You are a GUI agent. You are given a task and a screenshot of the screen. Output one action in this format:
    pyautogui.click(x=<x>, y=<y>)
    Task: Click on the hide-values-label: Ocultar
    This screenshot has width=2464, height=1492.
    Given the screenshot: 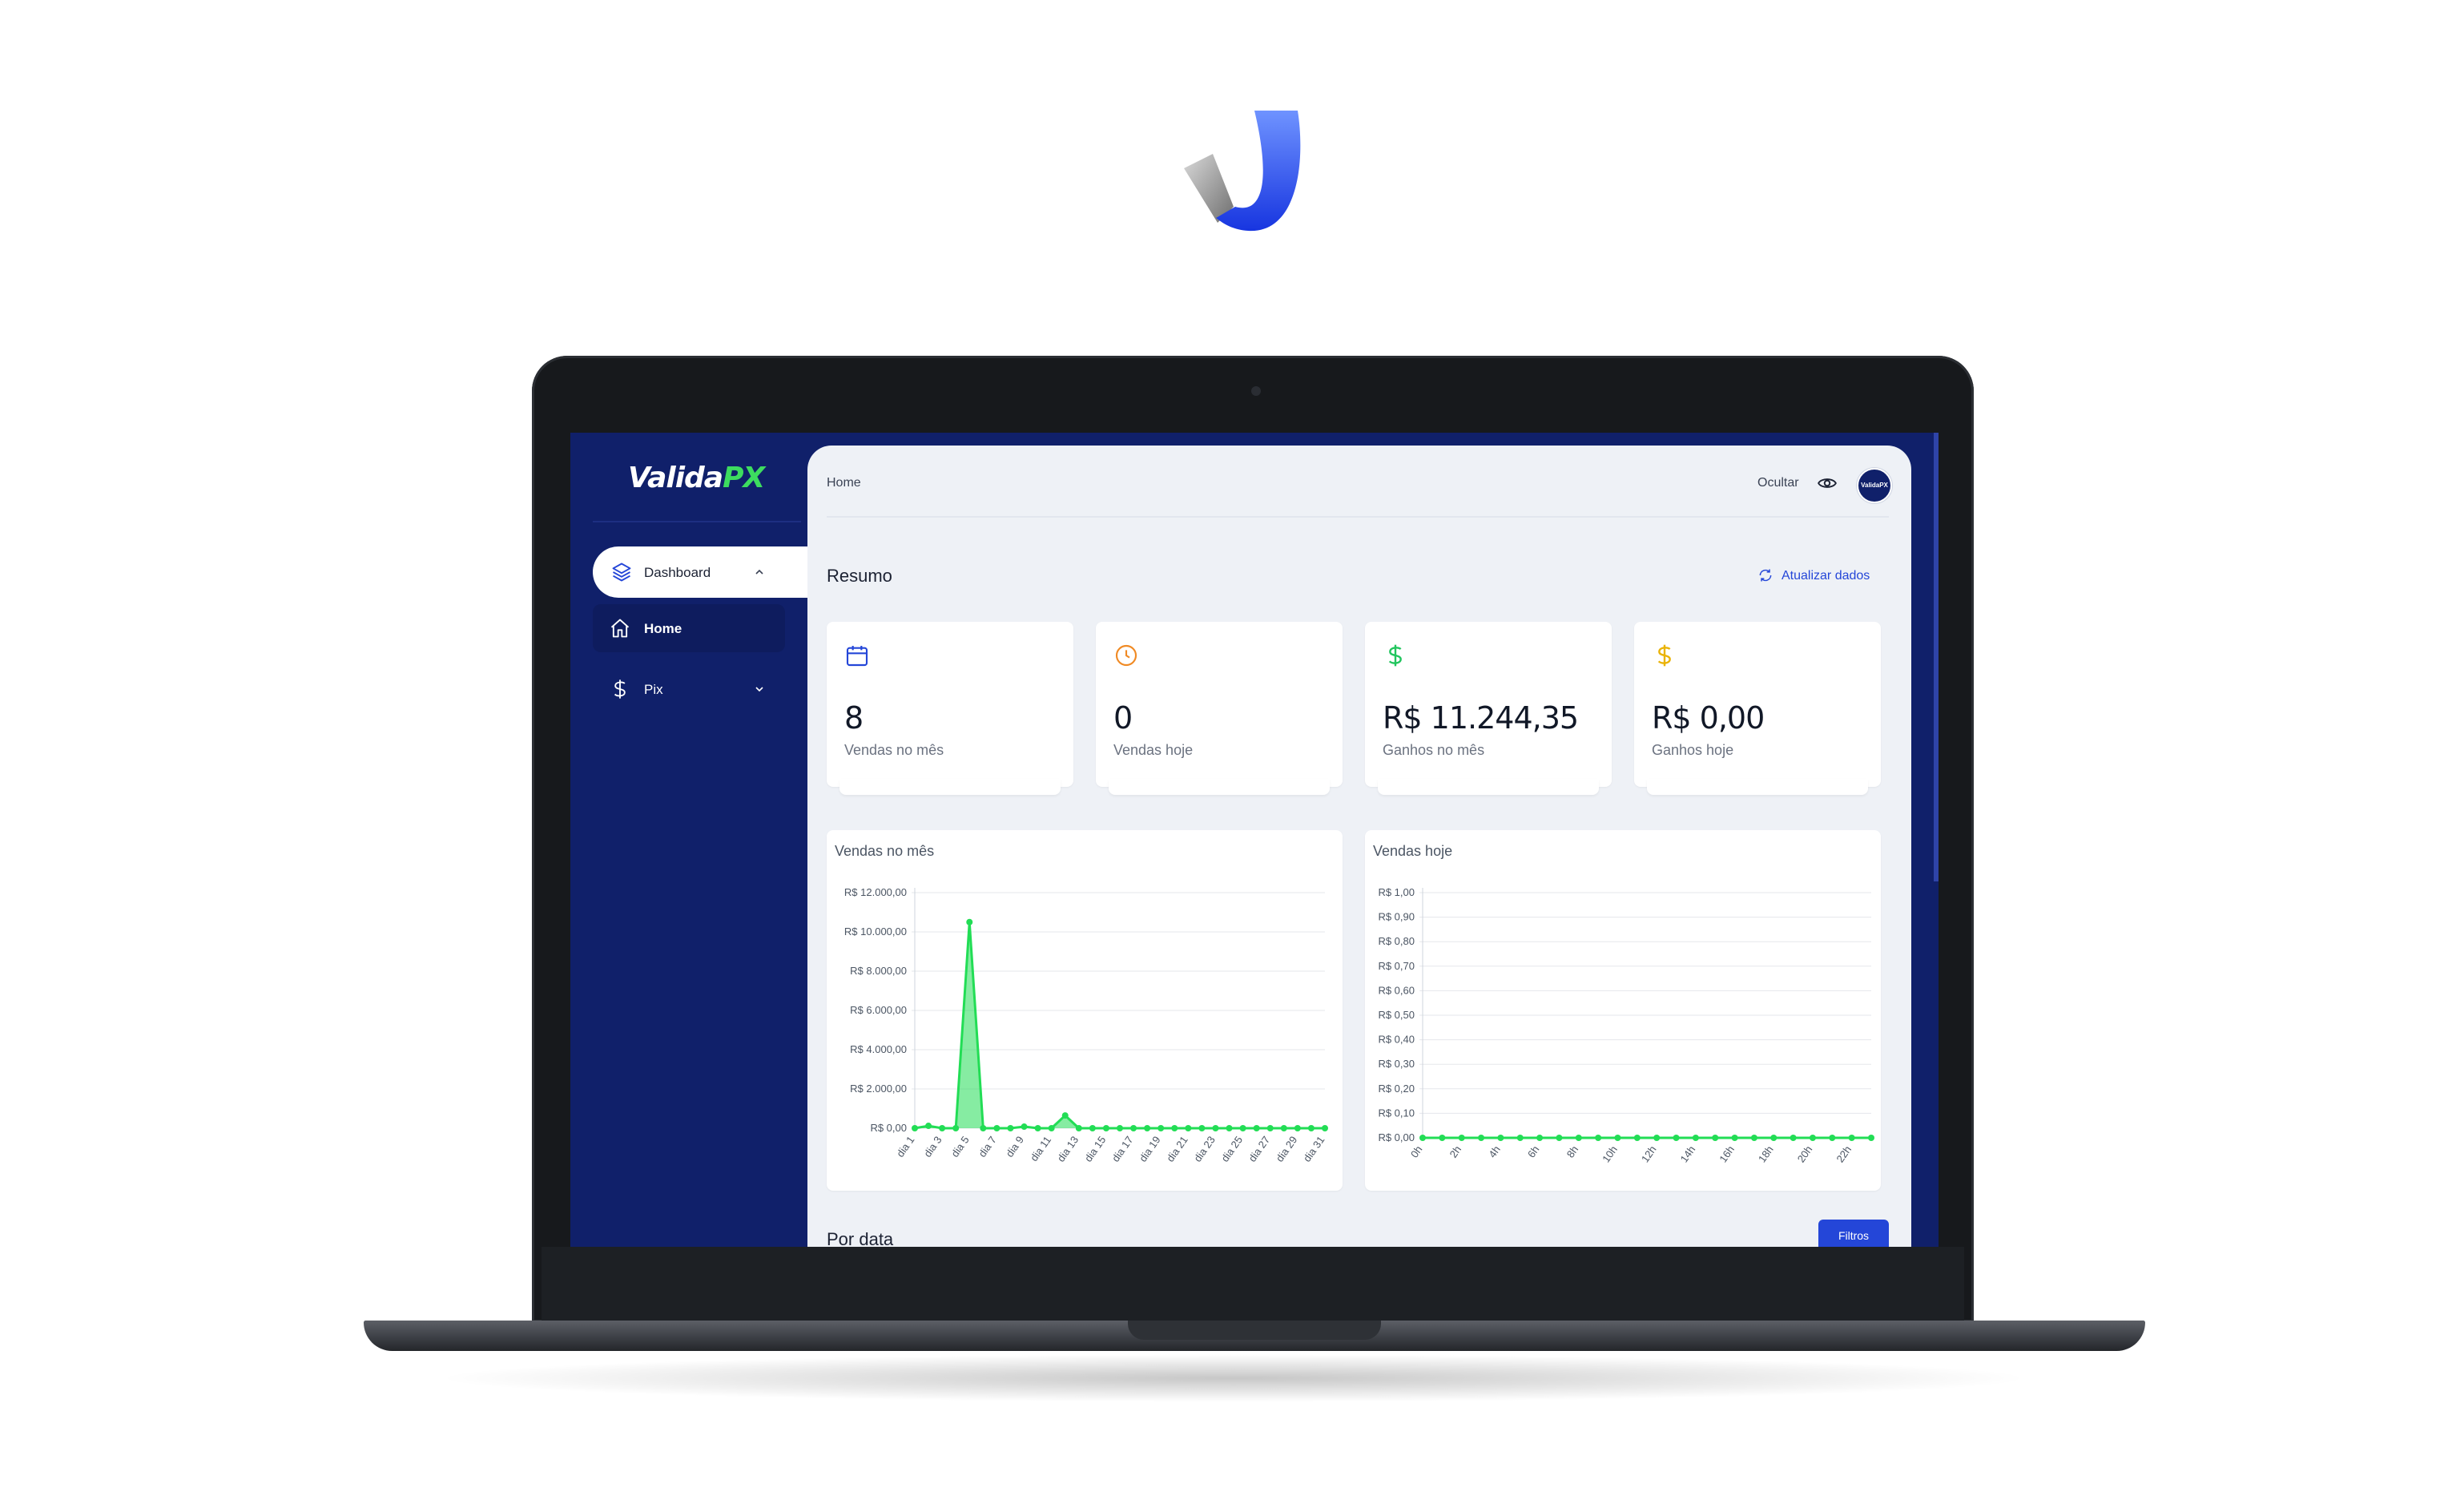 What is the action you would take?
    pyautogui.click(x=1778, y=483)
    